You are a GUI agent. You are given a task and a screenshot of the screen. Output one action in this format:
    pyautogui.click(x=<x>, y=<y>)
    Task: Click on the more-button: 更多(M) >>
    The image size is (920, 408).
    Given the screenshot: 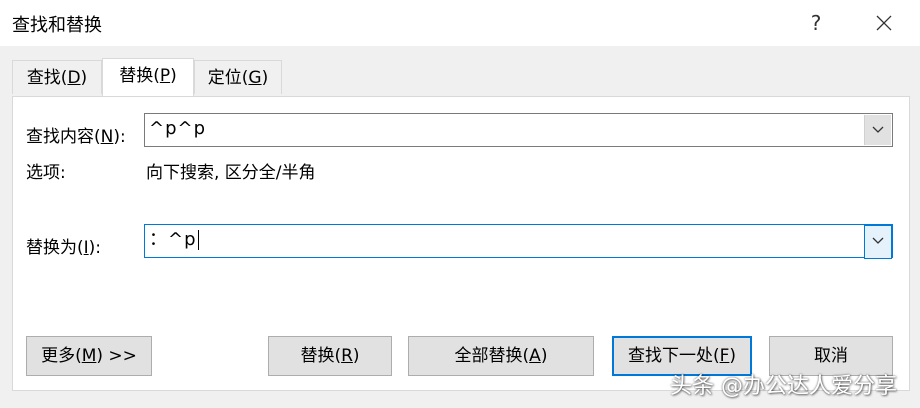 What is the action you would take?
    pyautogui.click(x=89, y=356)
    